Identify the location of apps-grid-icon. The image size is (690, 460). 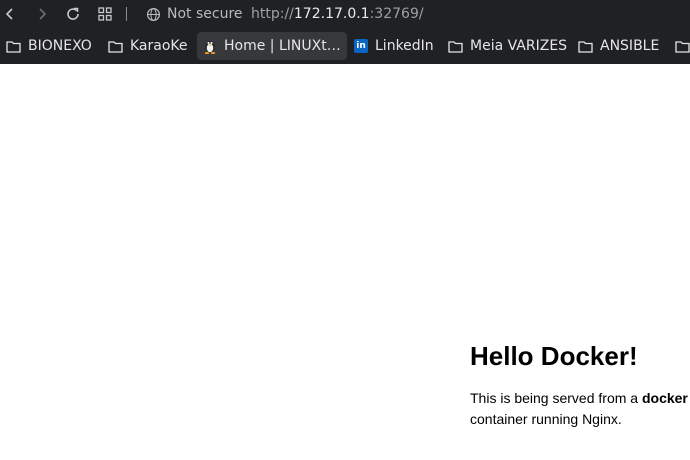
(105, 14).